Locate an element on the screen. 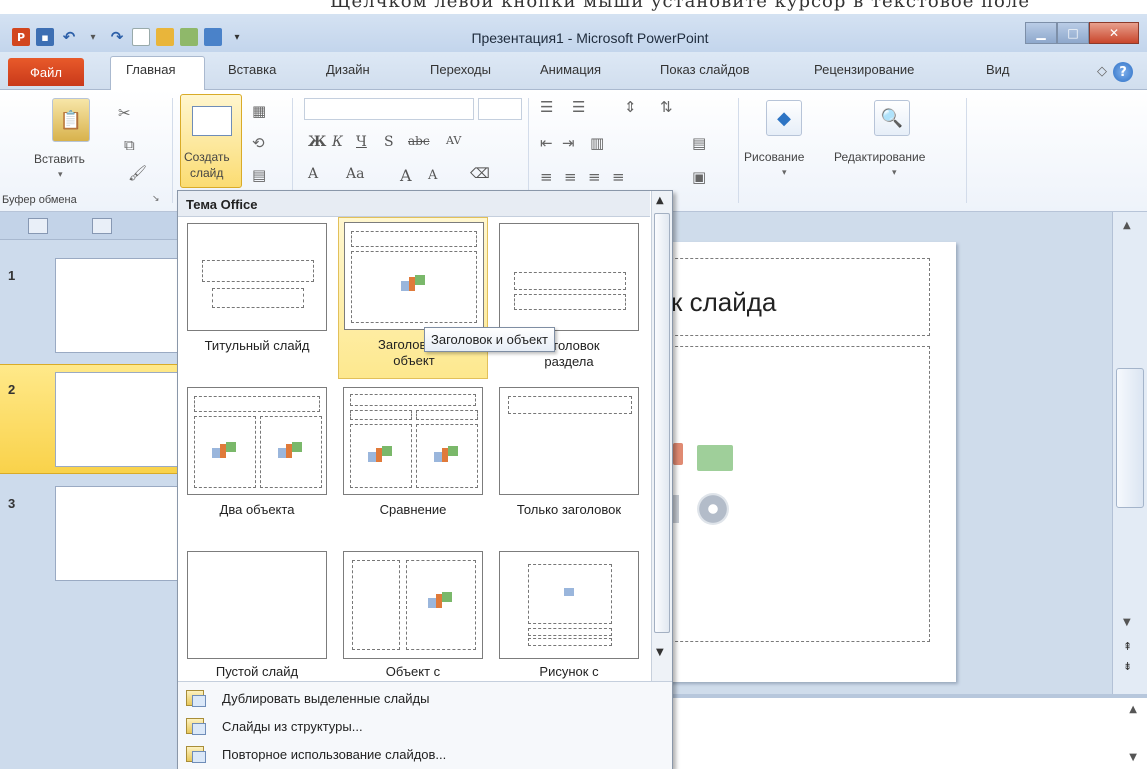 Image resolution: width=1147 pixels, height=769 pixels. print-preview-icon is located at coordinates (189, 37).